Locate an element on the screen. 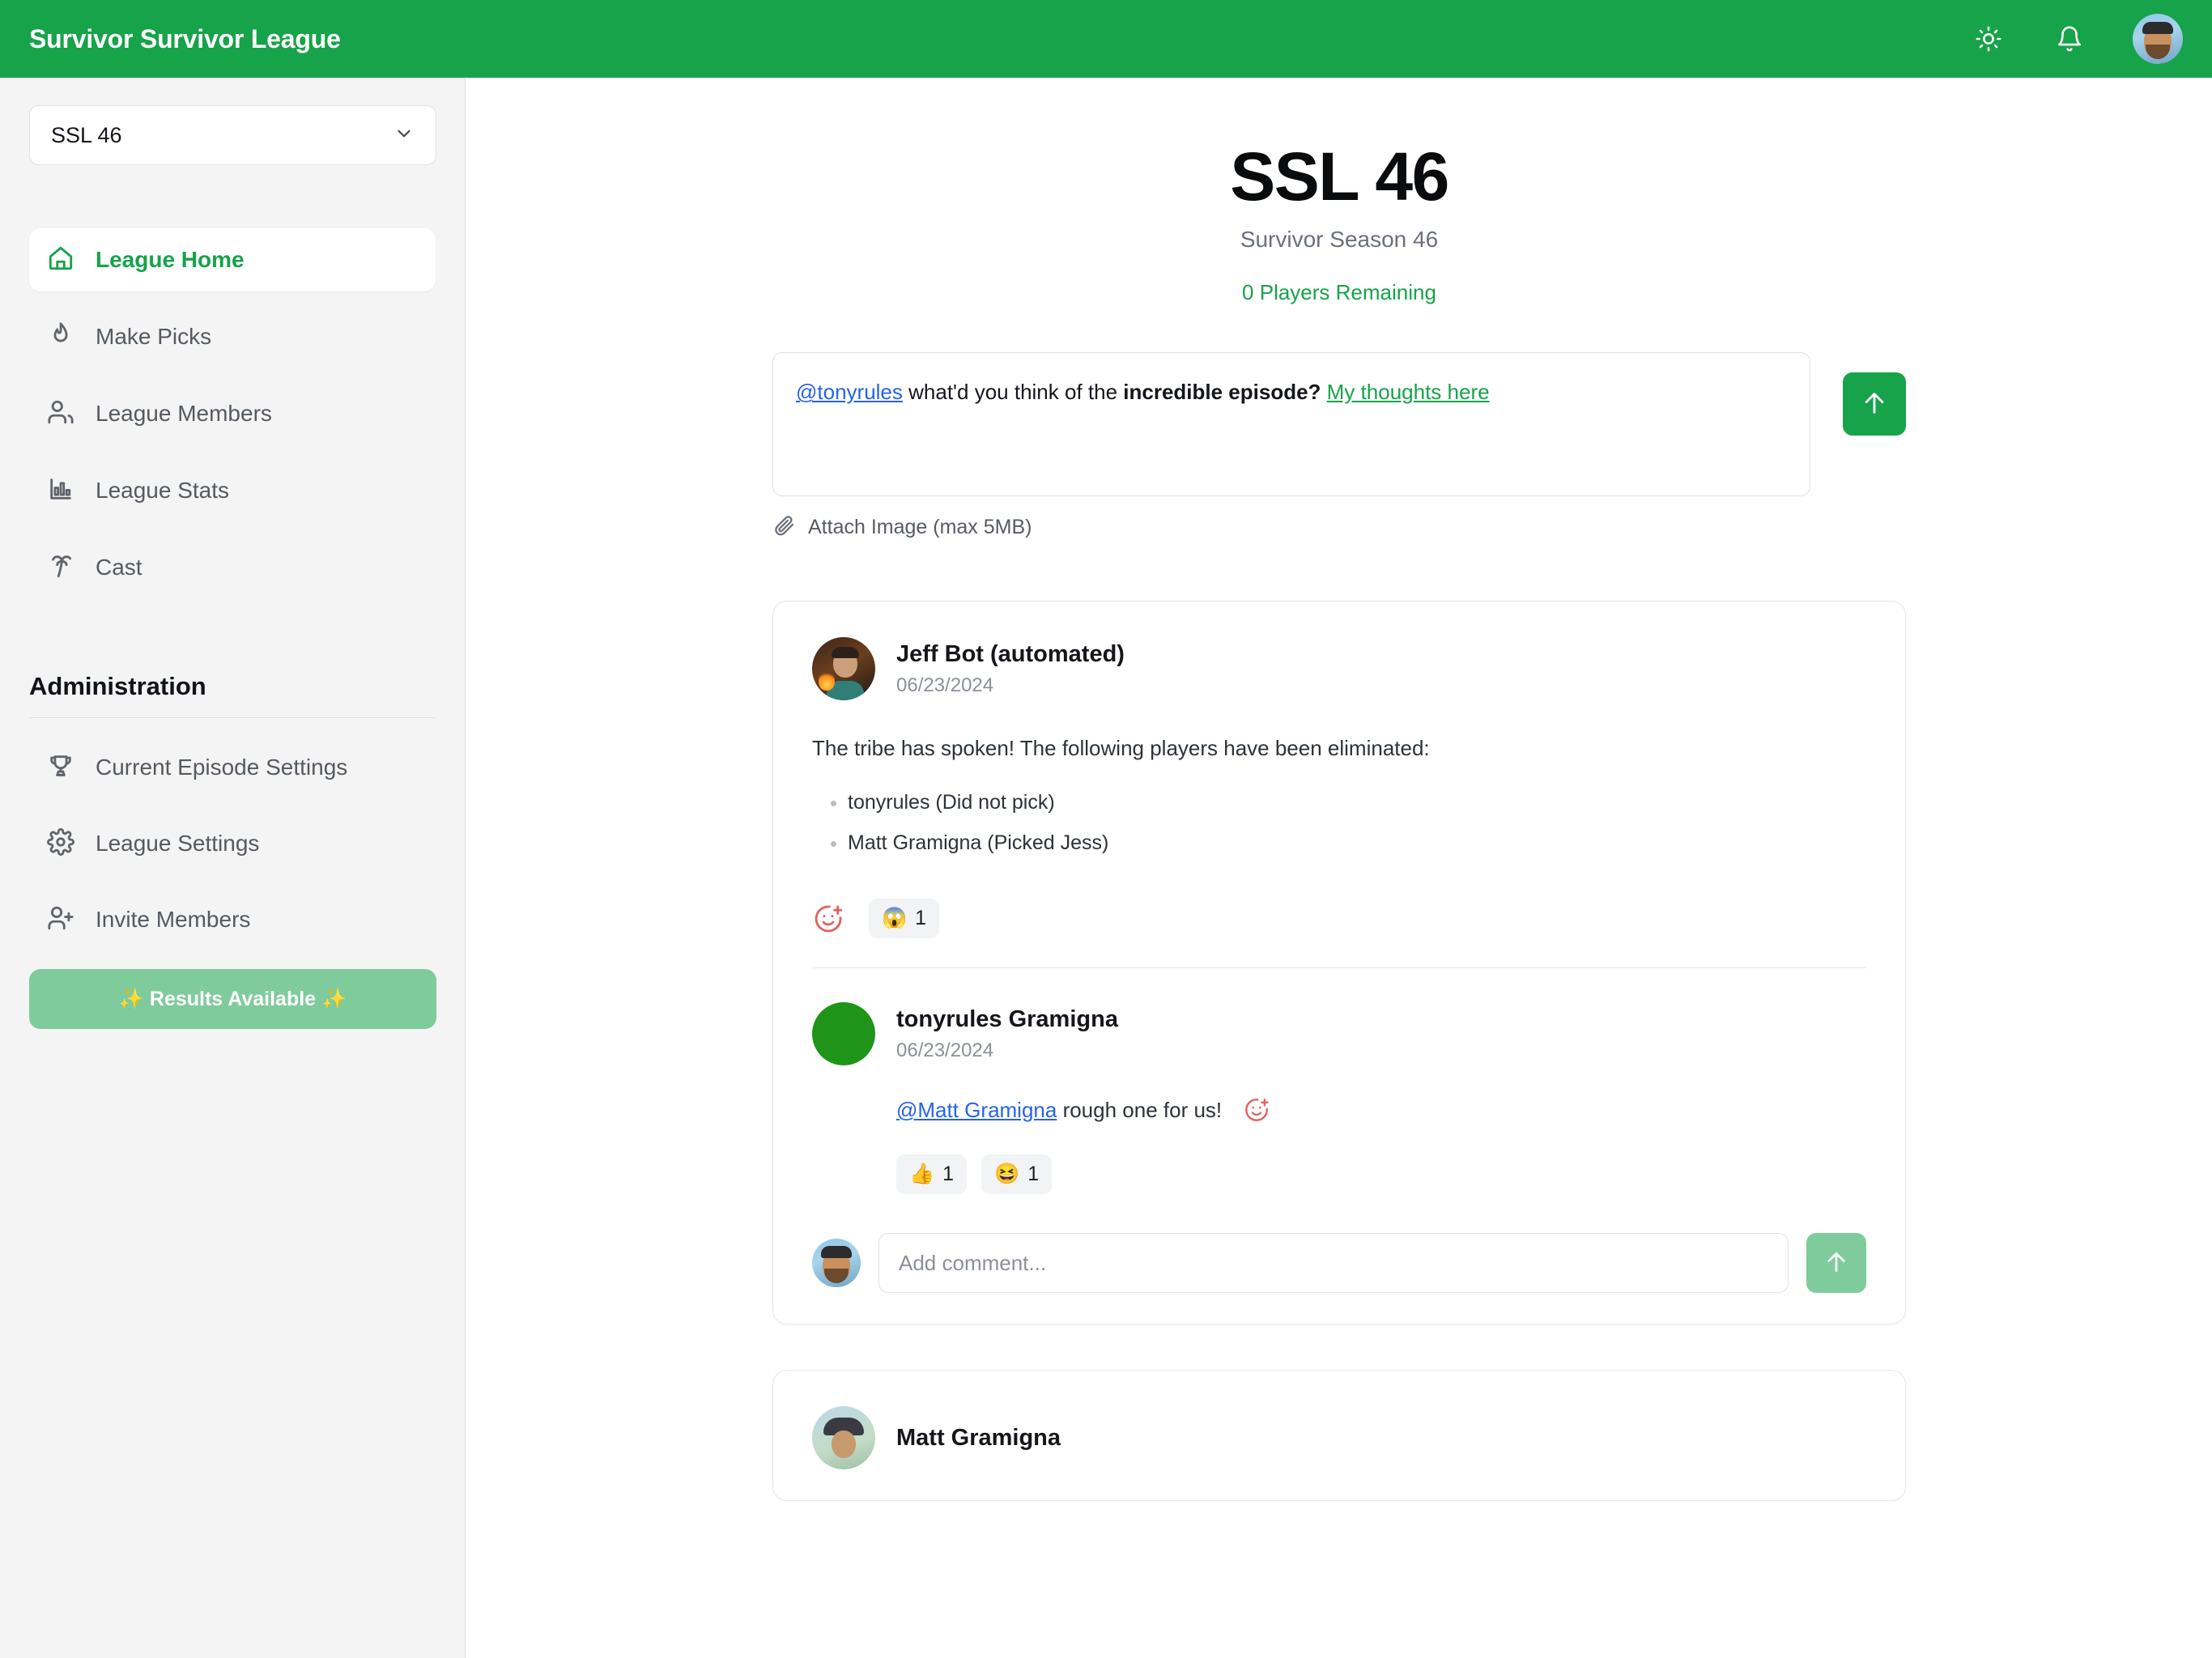  sidebar-item-label: League Home is located at coordinates (170, 259).